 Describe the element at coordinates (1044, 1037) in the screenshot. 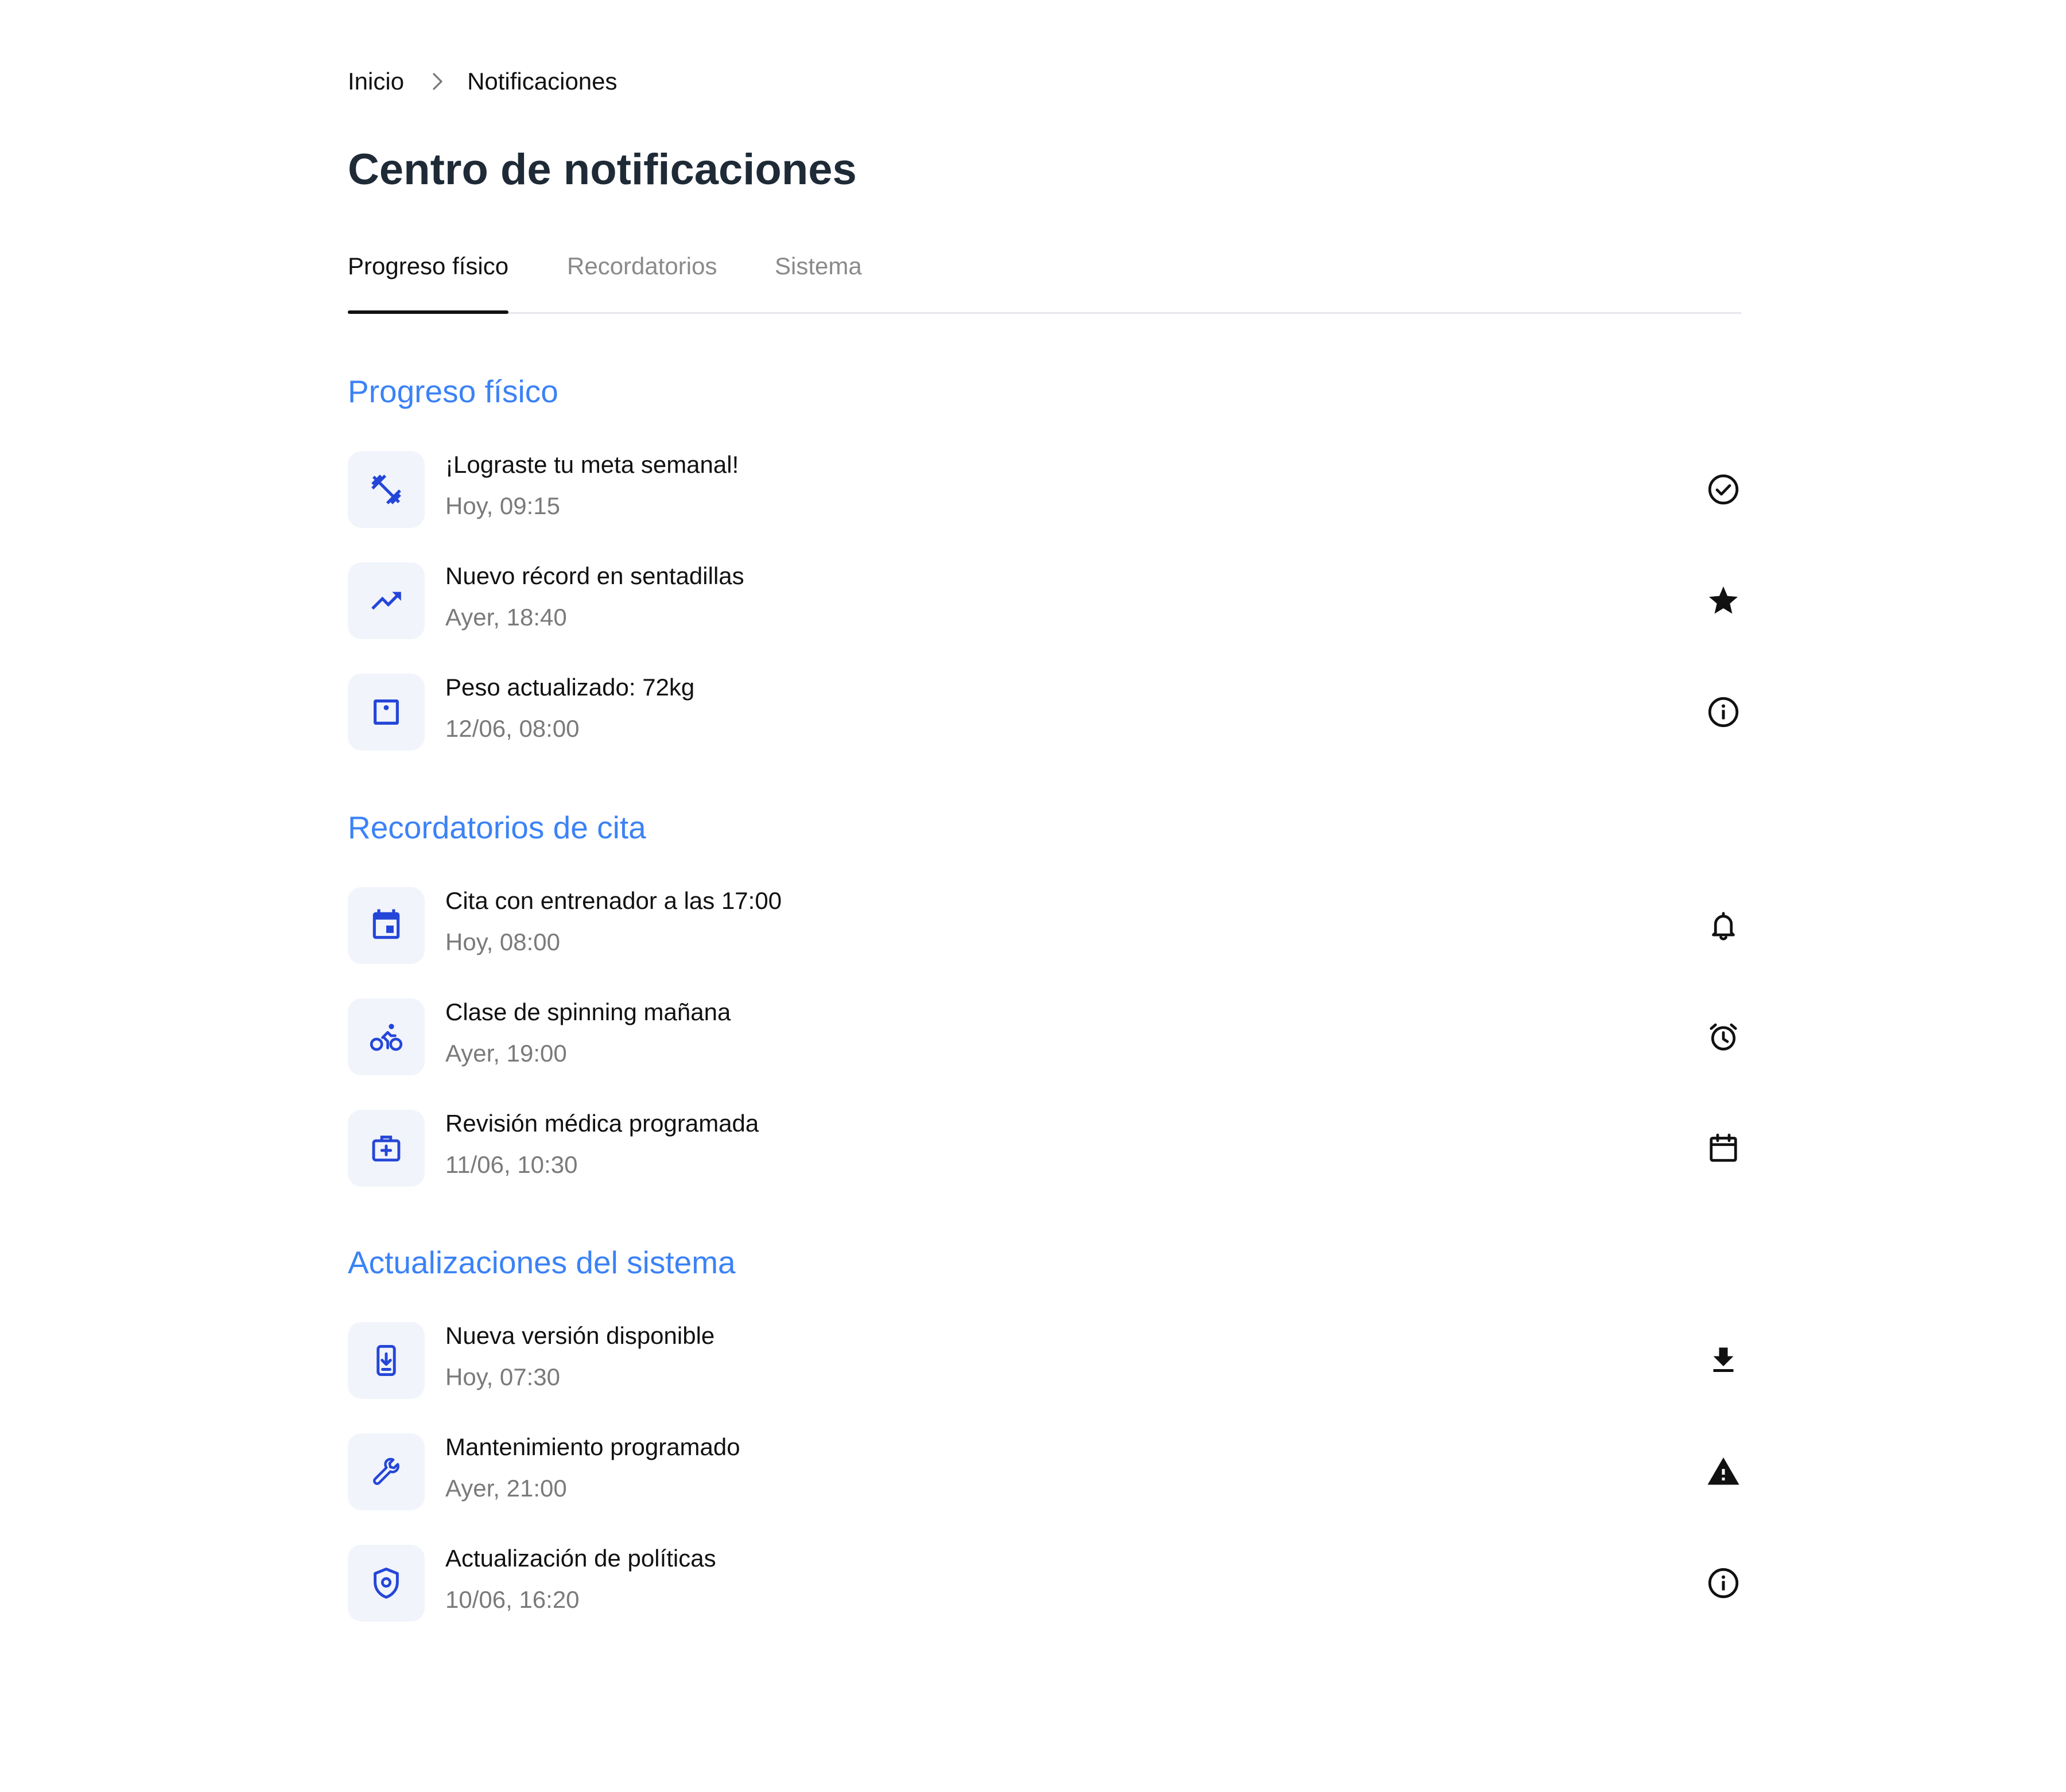

I see `notification-item: Clase de spinning mañana Ayer, 19:00` at that location.